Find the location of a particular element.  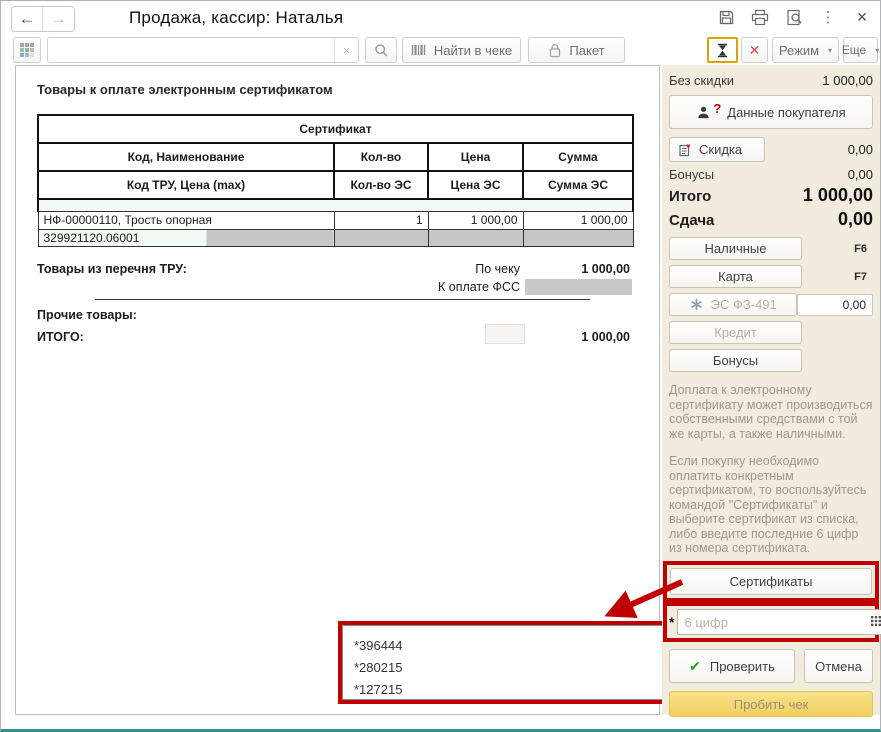

col-header: Сумма is located at coordinates (578, 157).